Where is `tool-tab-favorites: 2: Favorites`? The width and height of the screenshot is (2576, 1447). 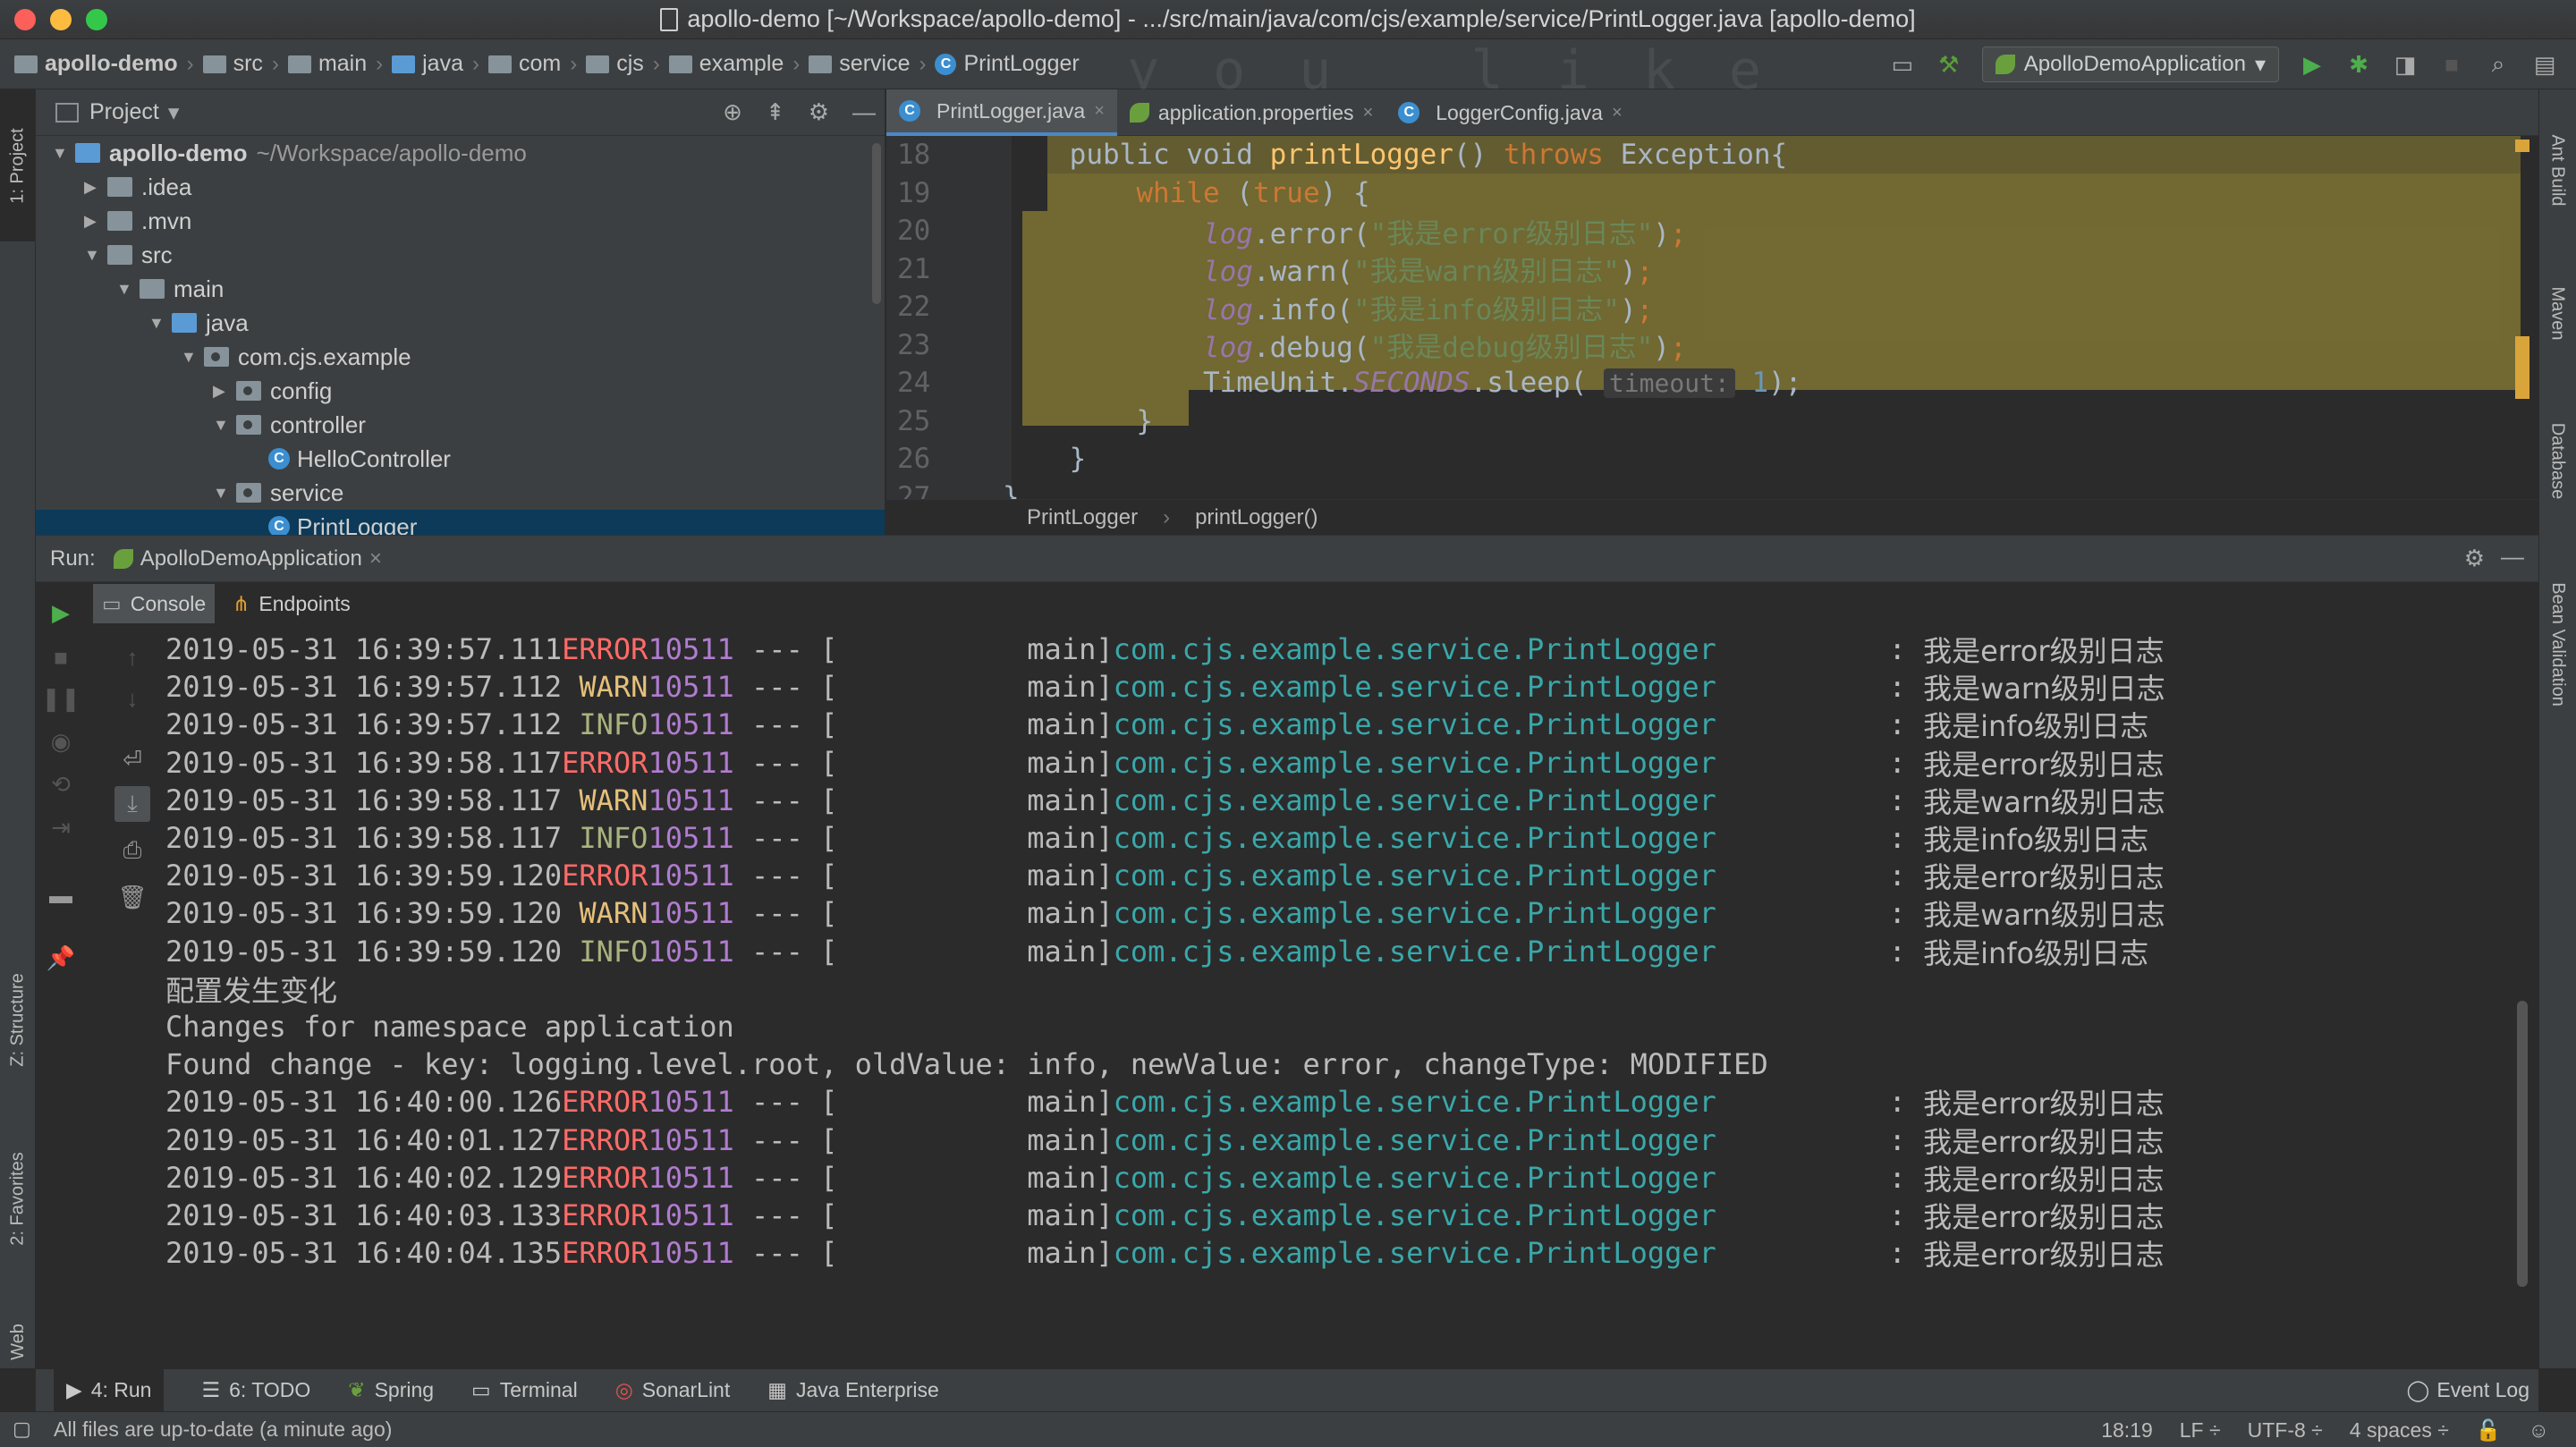
tool-tab-favorites: 2: Favorites is located at coordinates (18, 1198).